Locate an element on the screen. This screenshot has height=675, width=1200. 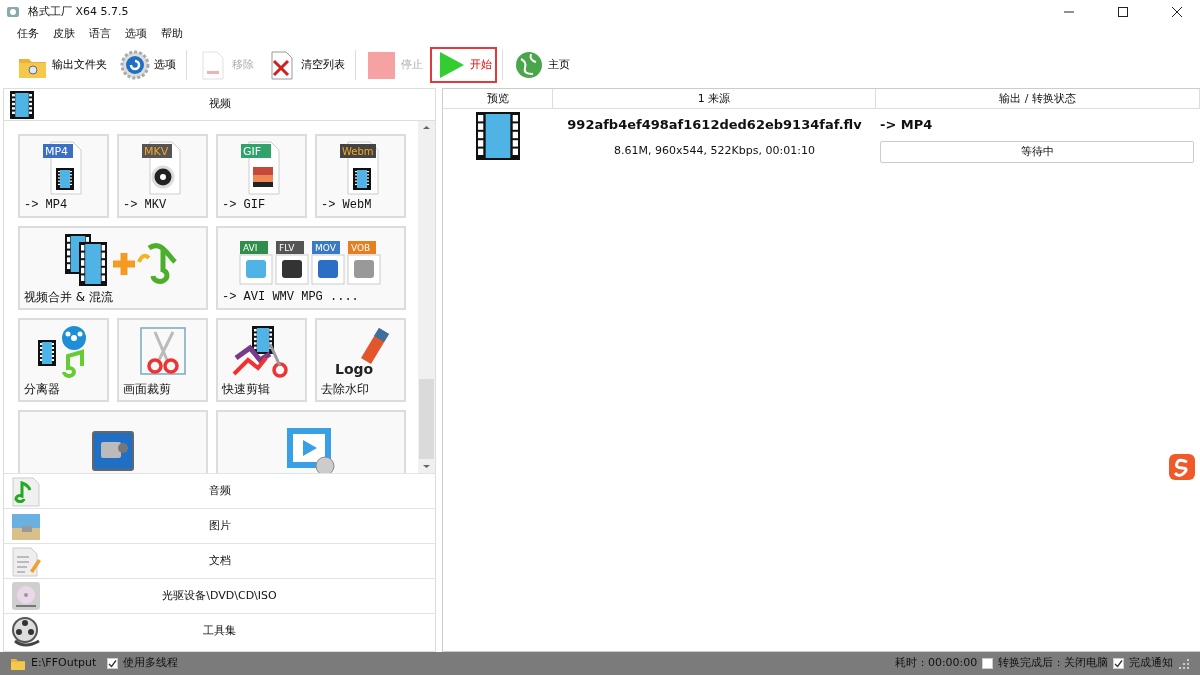
menu-item: 皮肤 is located at coordinates (64, 34).